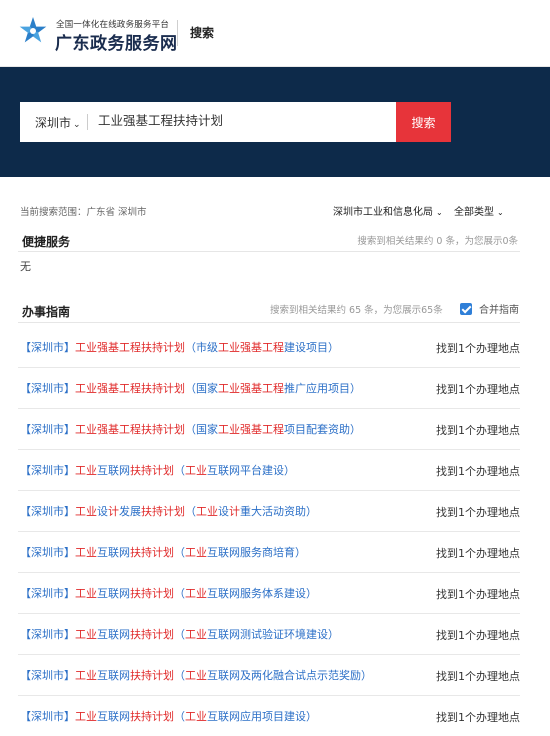 This screenshot has width=550, height=736. I want to click on guide-list-item: 【深圳市】工业互联网扶持计划（工业互联网服务体系建设） 找到1个办理地点, so click(269, 593).